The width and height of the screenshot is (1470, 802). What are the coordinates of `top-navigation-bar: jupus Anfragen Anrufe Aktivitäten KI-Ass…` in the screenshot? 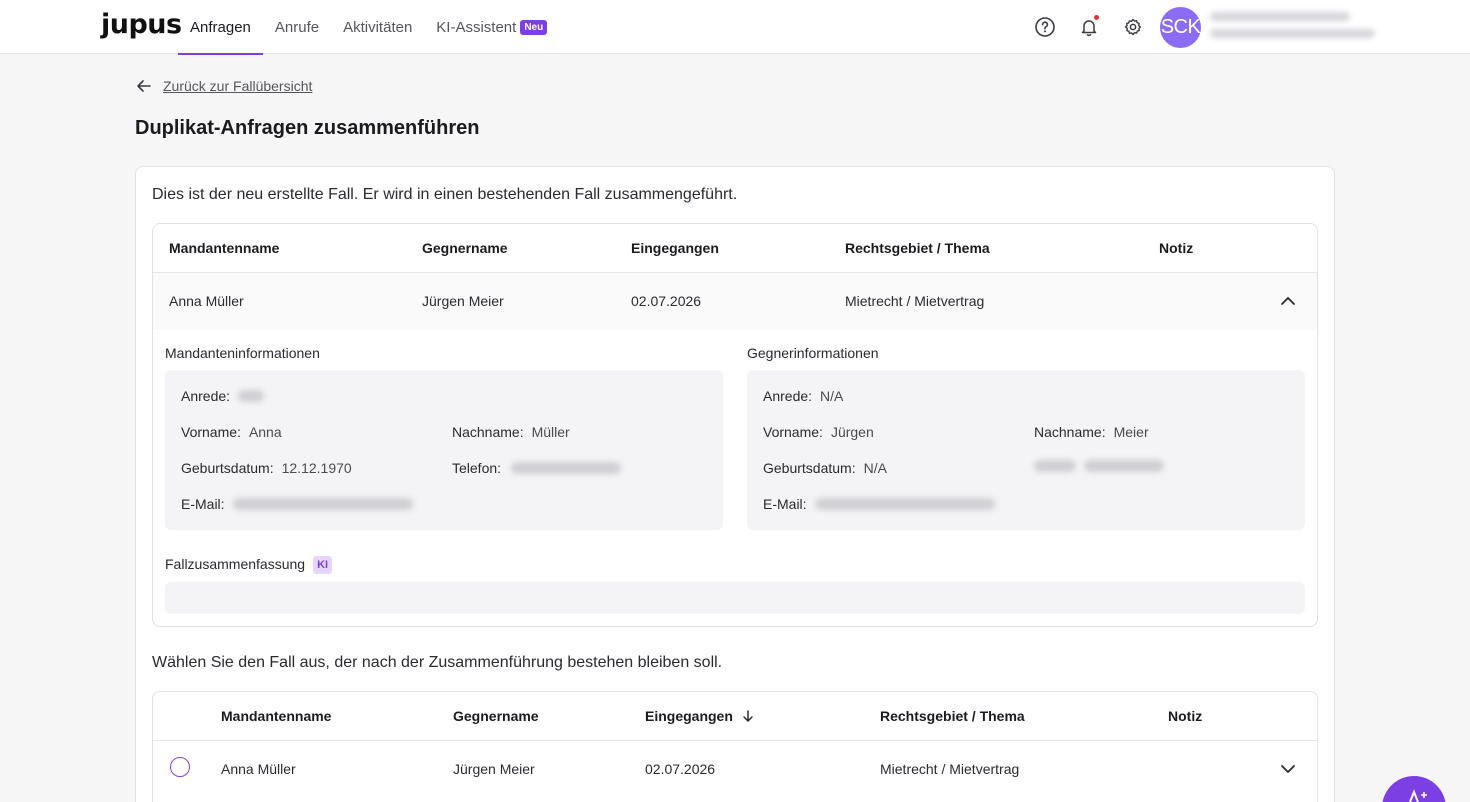 It's located at (735, 27).